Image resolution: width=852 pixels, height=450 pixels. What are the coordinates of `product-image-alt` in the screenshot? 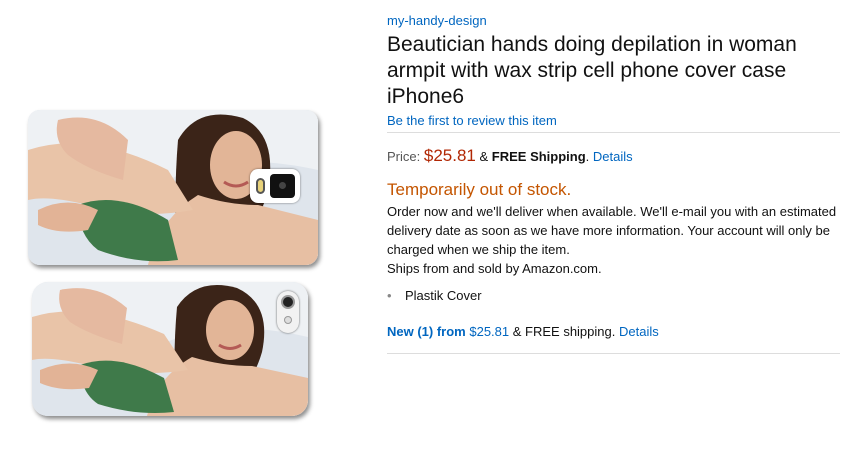 It's located at (170, 349).